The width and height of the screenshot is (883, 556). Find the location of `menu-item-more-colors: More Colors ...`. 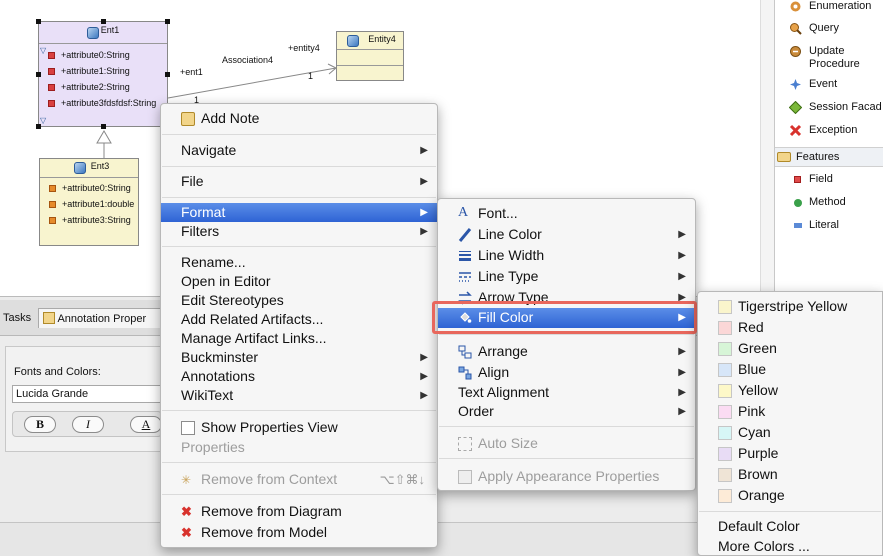

menu-item-more-colors: More Colors ... is located at coordinates (790, 546).